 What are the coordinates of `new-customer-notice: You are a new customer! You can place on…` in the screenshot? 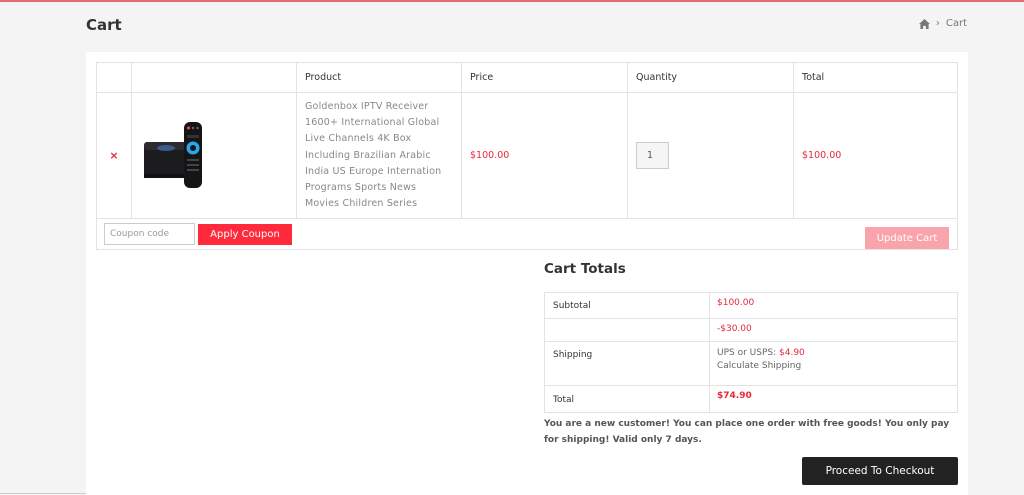 It's located at (747, 432).